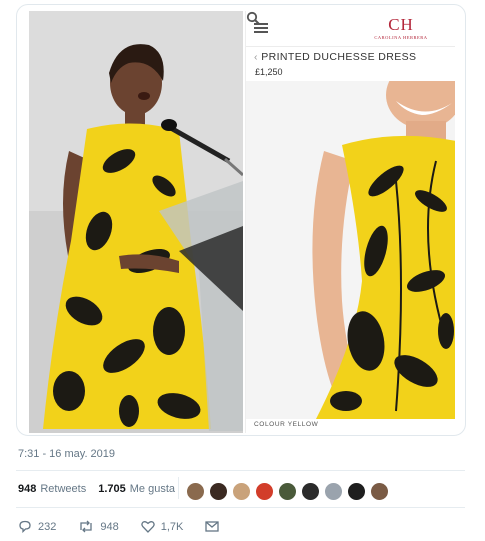 This screenshot has width=485, height=541. Describe the element at coordinates (63, 489) in the screenshot. I see `retweets-label: Retweets` at that location.